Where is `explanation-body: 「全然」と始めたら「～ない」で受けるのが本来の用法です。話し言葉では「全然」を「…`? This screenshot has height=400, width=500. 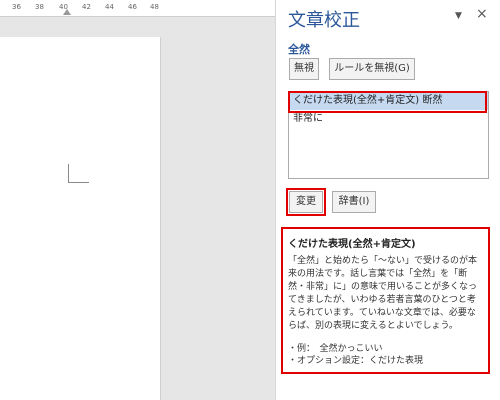 explanation-body: 「全然」と始めたら「～ない」で受けるのが本来の用法です。話し言葉では「全然」を「… is located at coordinates (383, 293).